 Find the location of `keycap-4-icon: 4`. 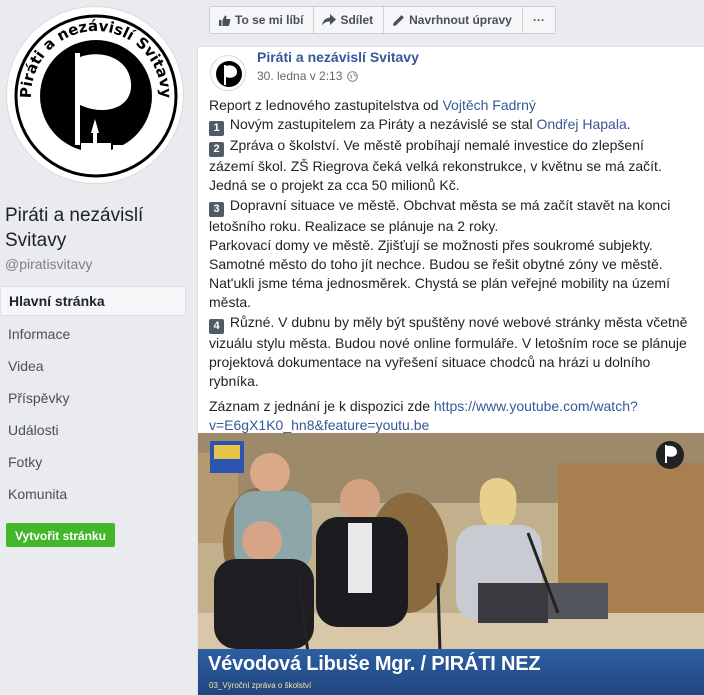

keycap-4-icon: 4 is located at coordinates (216, 326).